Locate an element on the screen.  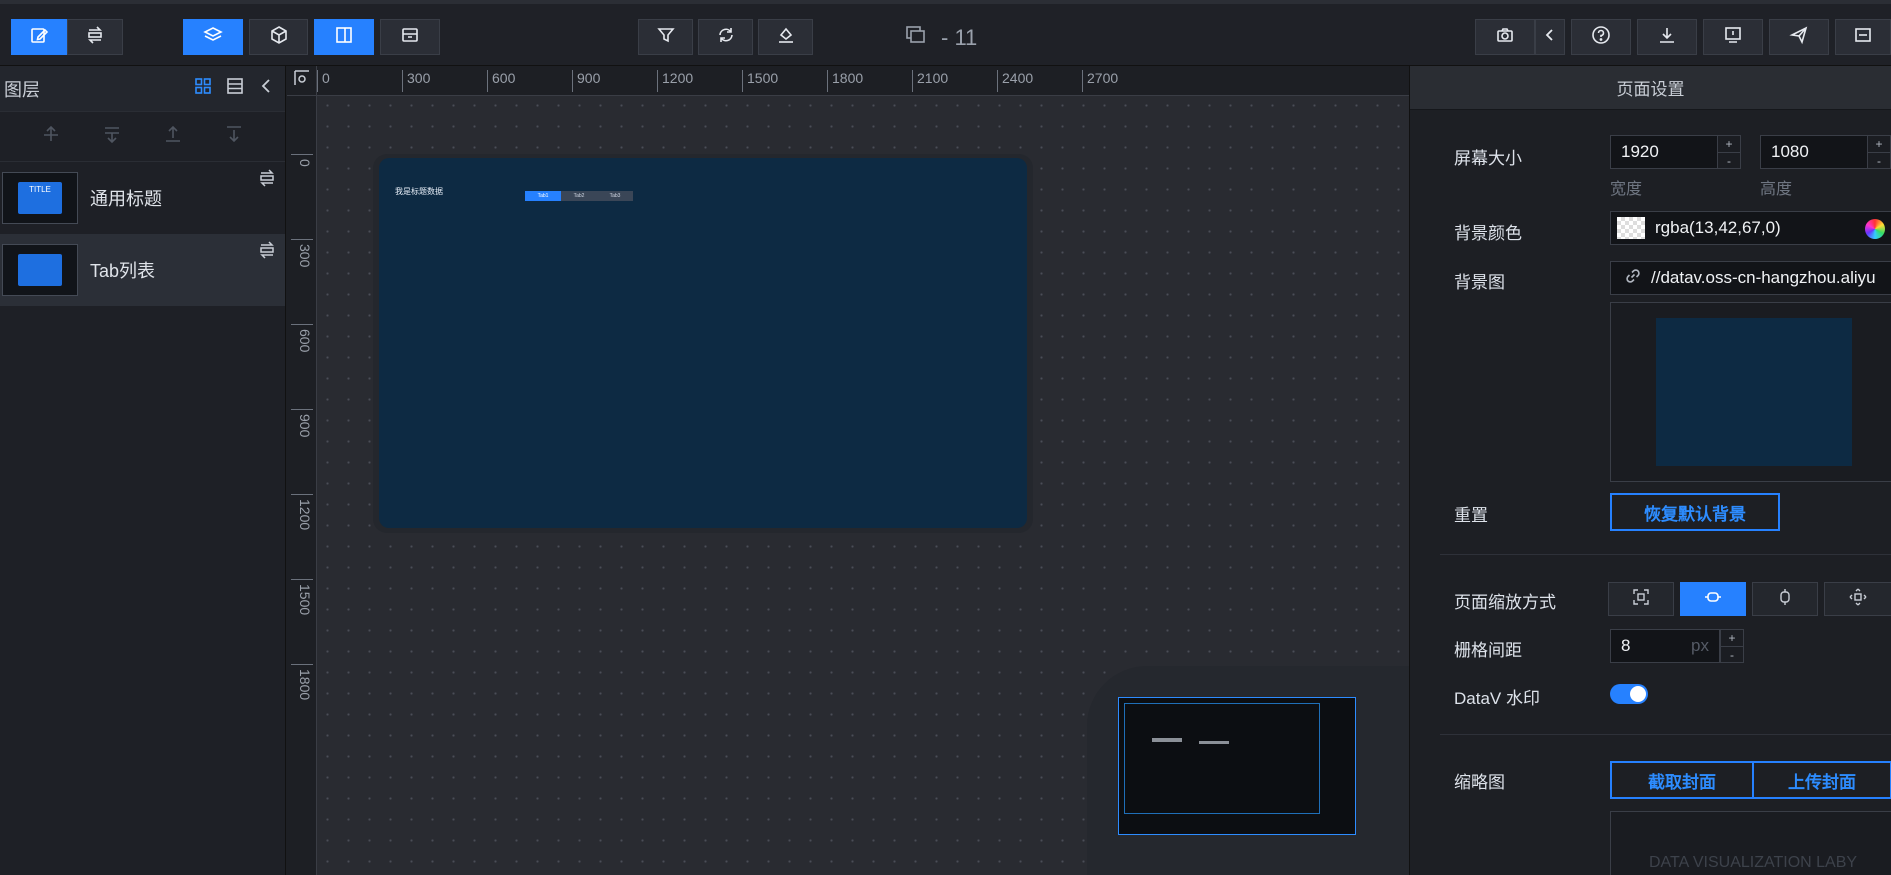
ruler-tick-label: 2100 is located at coordinates (930, 81).